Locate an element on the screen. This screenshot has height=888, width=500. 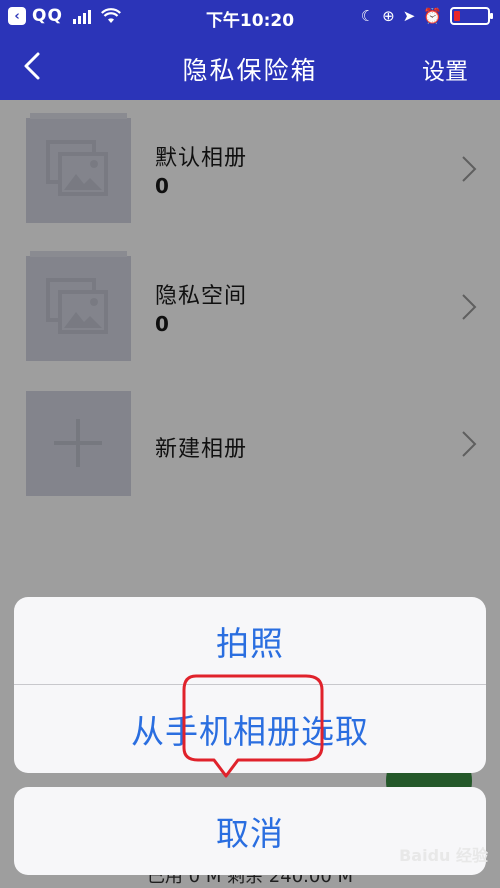
choose-from-album-option: 从手机相册选取 is located at coordinates (250, 729).